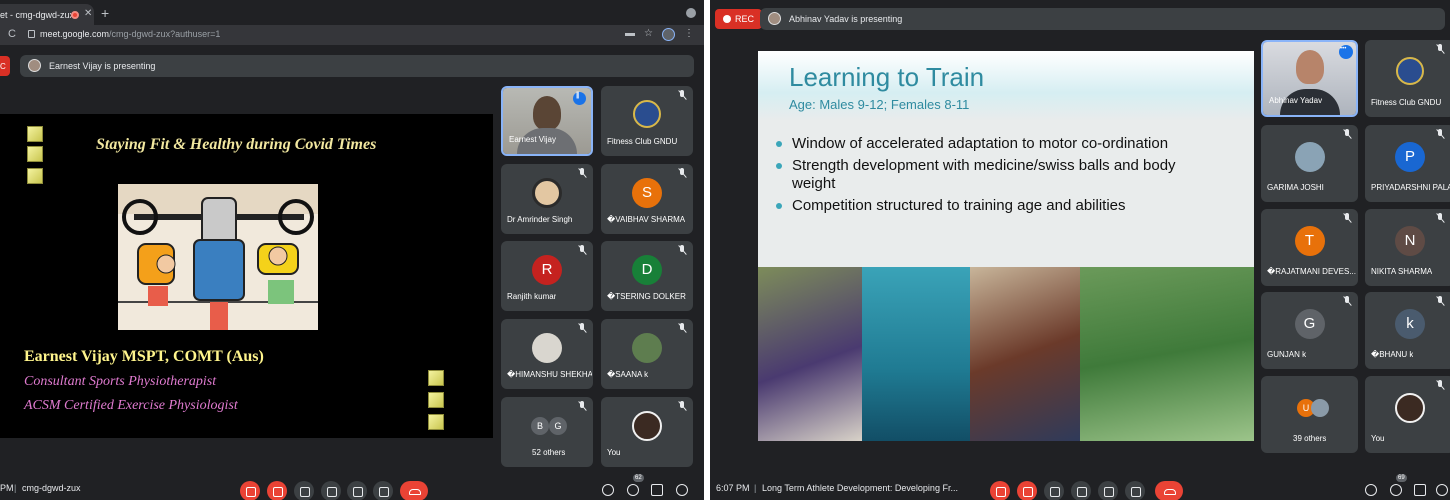 The image size is (1450, 500). Describe the element at coordinates (1310, 438) in the screenshot. I see `others-count: 39 others` at that location.